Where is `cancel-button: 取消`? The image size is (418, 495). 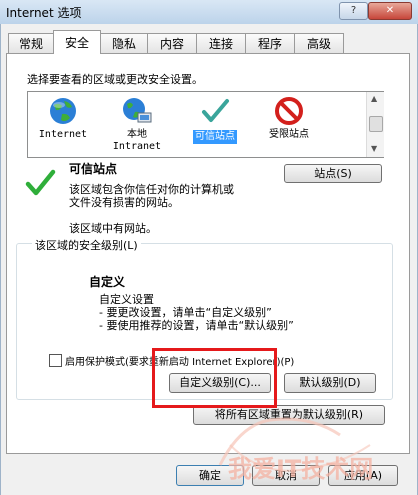
cancel-button: 取消 is located at coordinates (286, 475).